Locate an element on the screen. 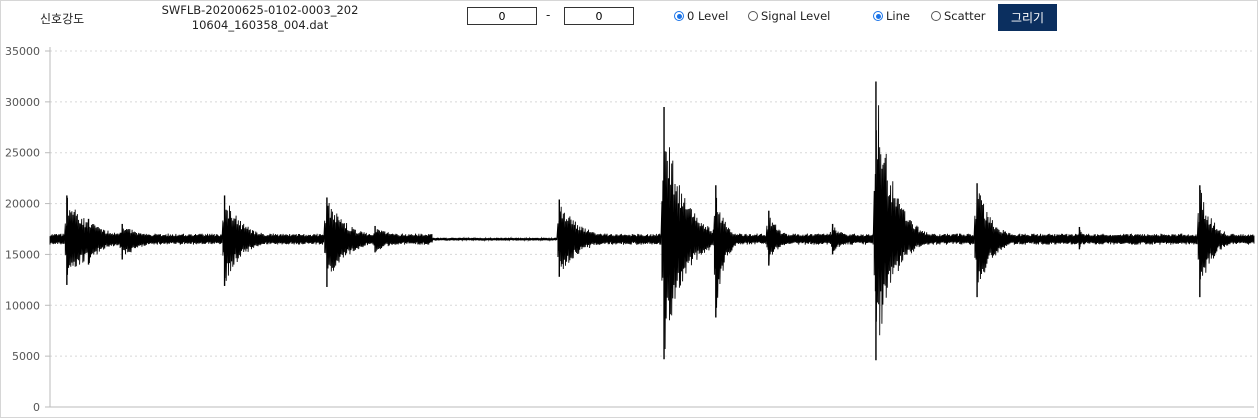  y-tick-label: 25000 is located at coordinates (22, 153).